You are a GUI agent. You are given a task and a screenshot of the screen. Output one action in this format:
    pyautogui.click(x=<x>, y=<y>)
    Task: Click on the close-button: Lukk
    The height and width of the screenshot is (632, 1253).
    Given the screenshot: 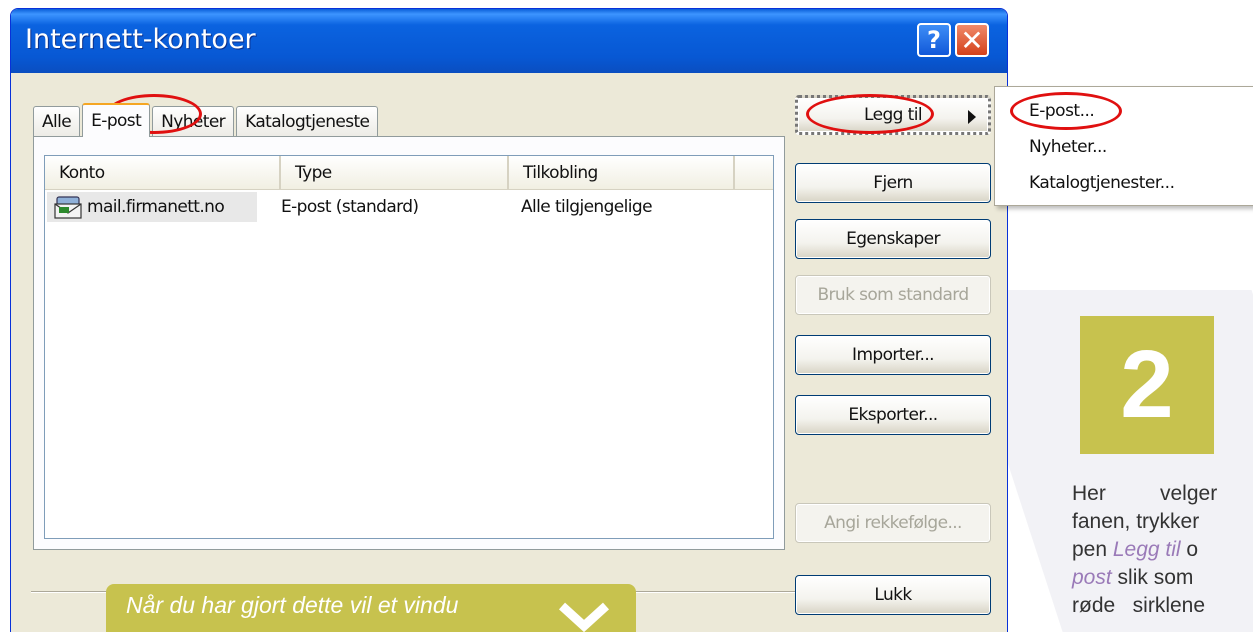 What is the action you would take?
    pyautogui.click(x=893, y=595)
    